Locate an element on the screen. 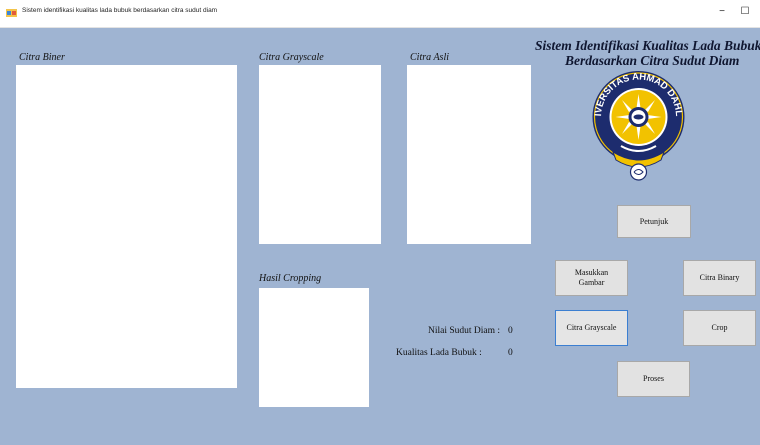 Image resolution: width=760 pixels, height=445 pixels. petunjuk-button: Petunjuk is located at coordinates (654, 221).